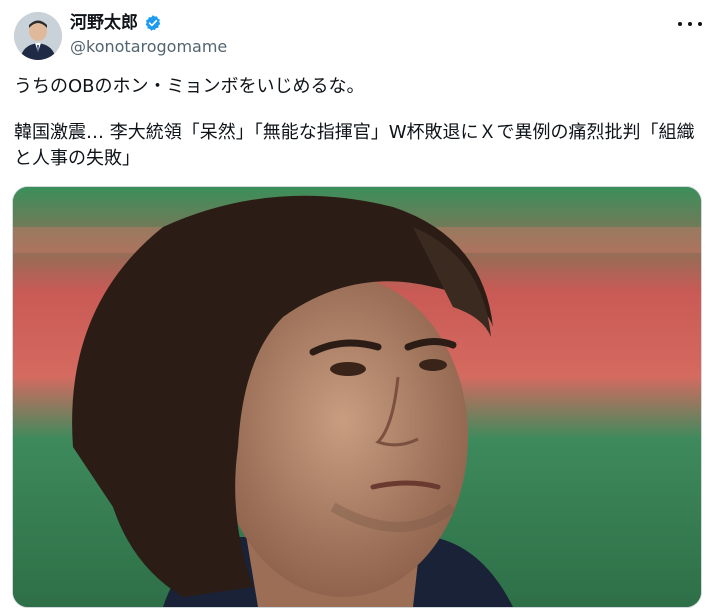 The width and height of the screenshot is (720, 608). I want to click on display-name: 河野太郎, so click(104, 23).